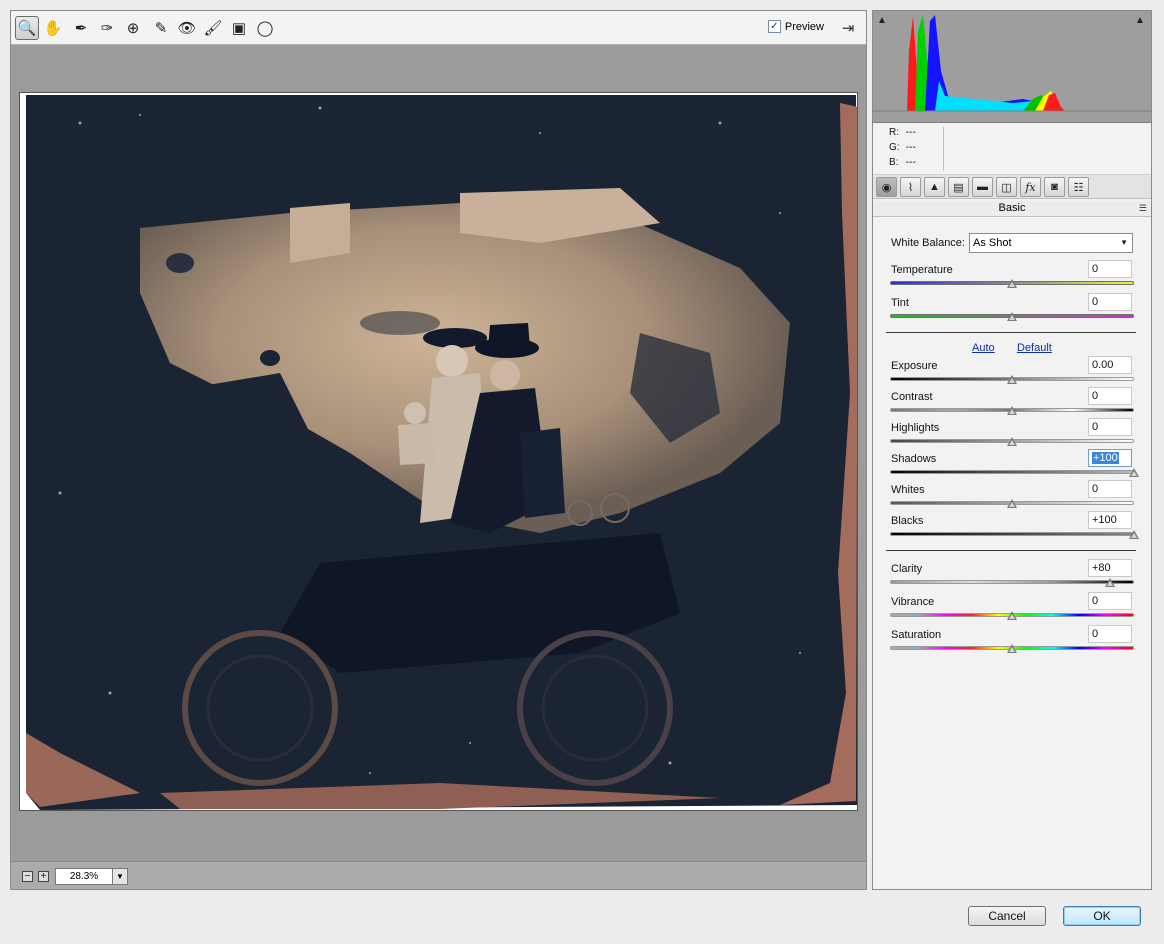 The image size is (1164, 944). What do you see at coordinates (1012, 534) in the screenshot?
I see `blacks-slider` at bounding box center [1012, 534].